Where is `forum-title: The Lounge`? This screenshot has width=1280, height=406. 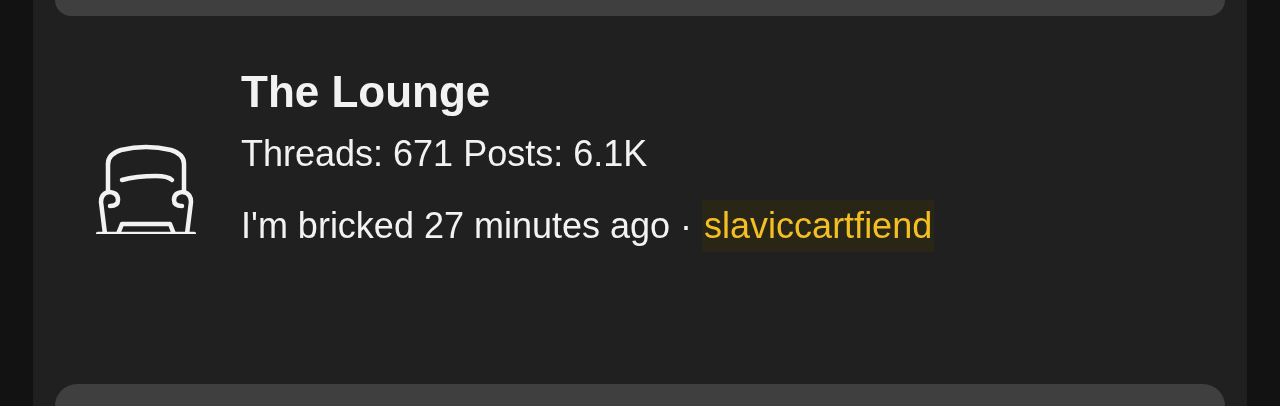 forum-title: The Lounge is located at coordinates (588, 92).